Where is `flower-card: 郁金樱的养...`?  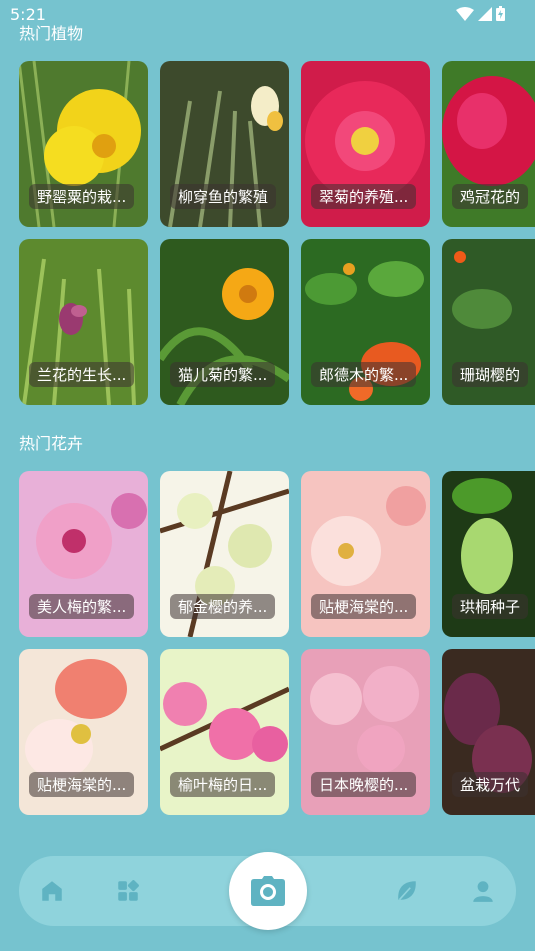
flower-card: 郁金樱的养... is located at coordinates (224, 554).